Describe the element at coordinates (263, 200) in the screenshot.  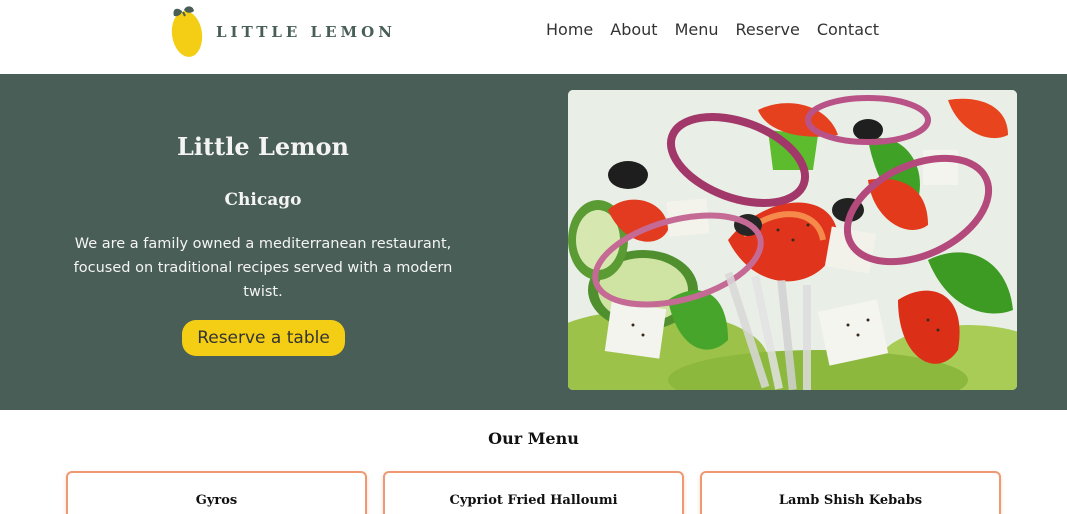
I see `hero-city: Chicago` at that location.